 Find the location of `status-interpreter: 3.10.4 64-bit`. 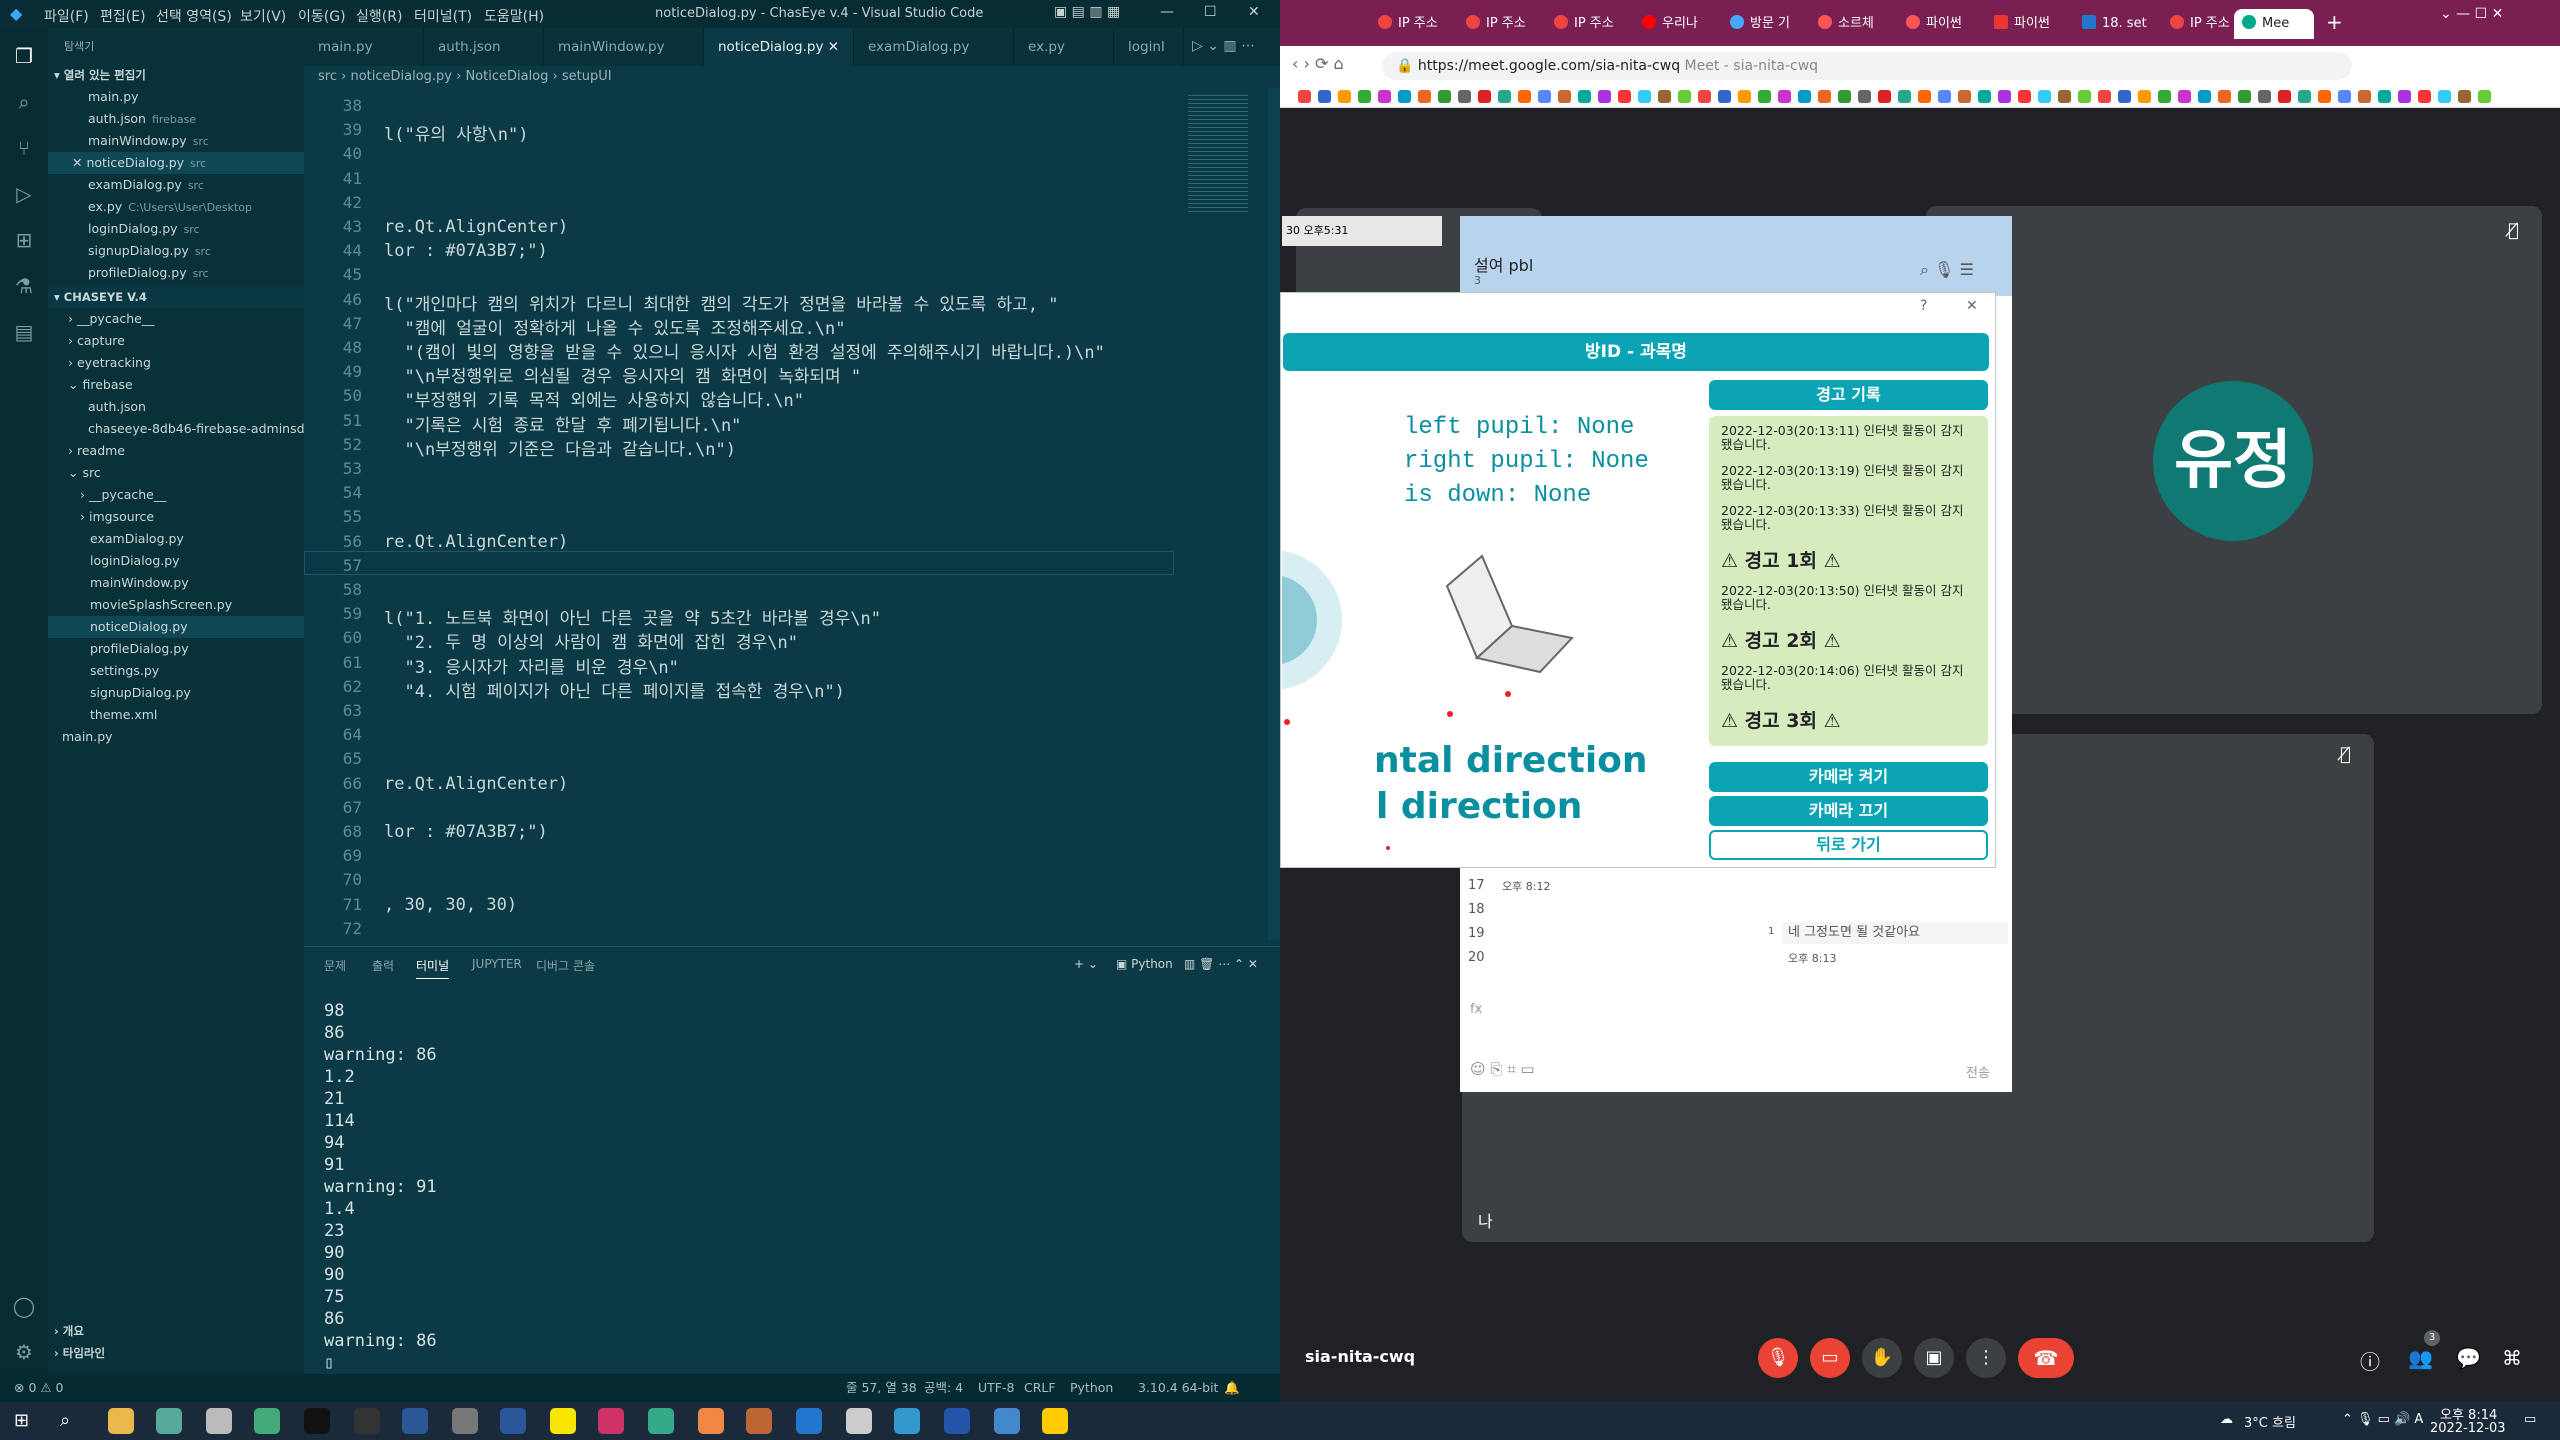

status-interpreter: 3.10.4 64-bit is located at coordinates (1178, 1388).